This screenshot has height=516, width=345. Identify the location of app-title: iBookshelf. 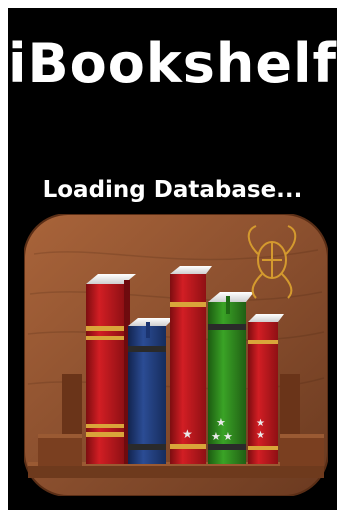
(172, 63).